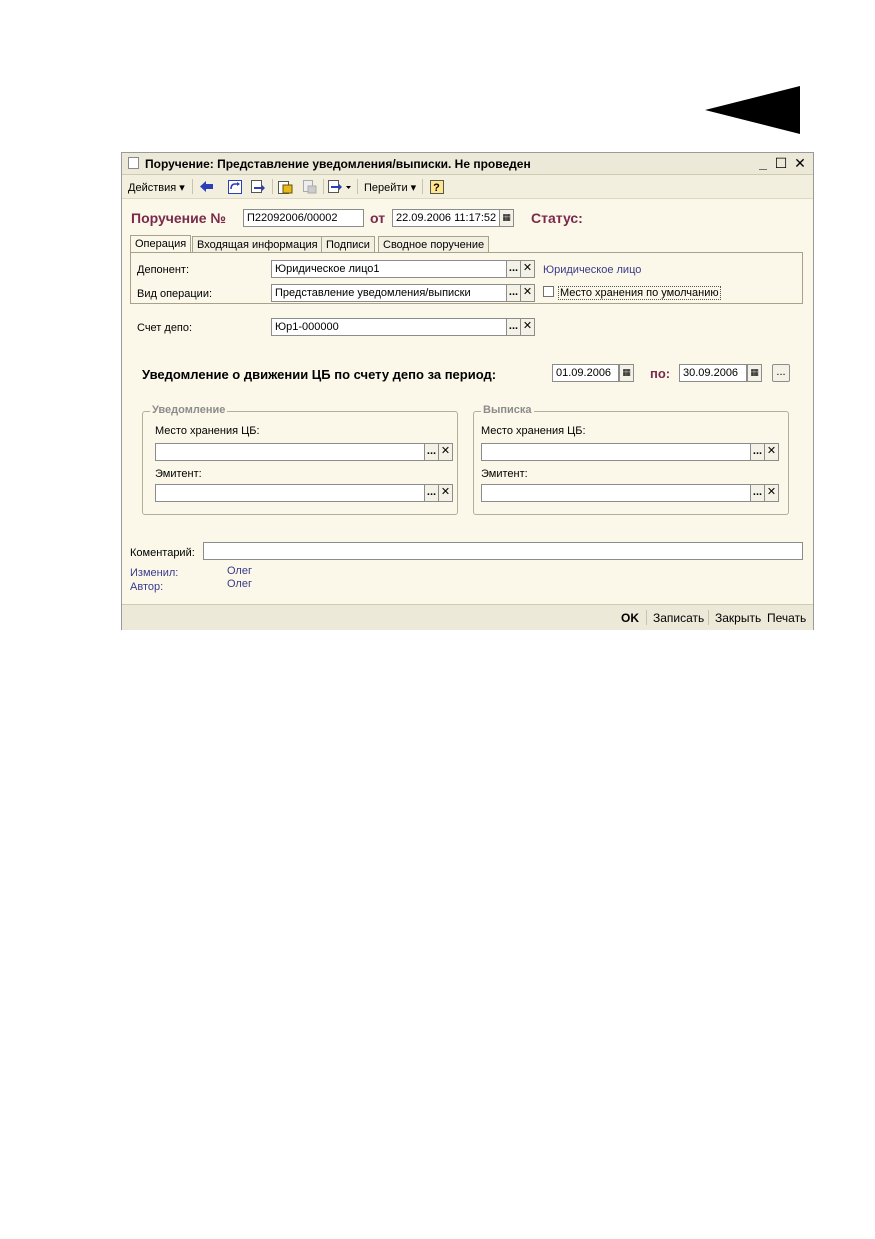 This screenshot has height=1239, width=875. Describe the element at coordinates (527, 293) in the screenshot. I see `operation-type-clear-button: ✕` at that location.